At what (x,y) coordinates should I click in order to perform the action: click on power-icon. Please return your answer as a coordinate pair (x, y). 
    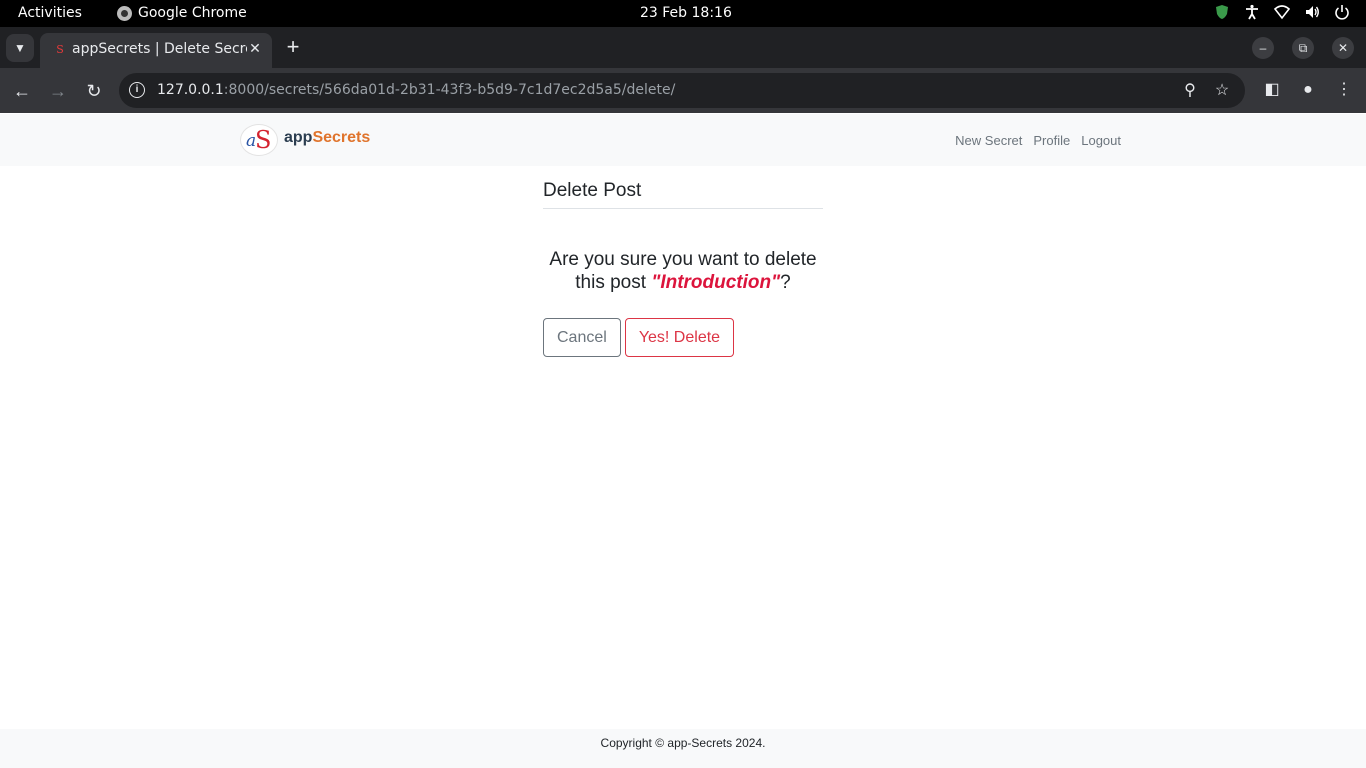
    Looking at the image, I should click on (1342, 12).